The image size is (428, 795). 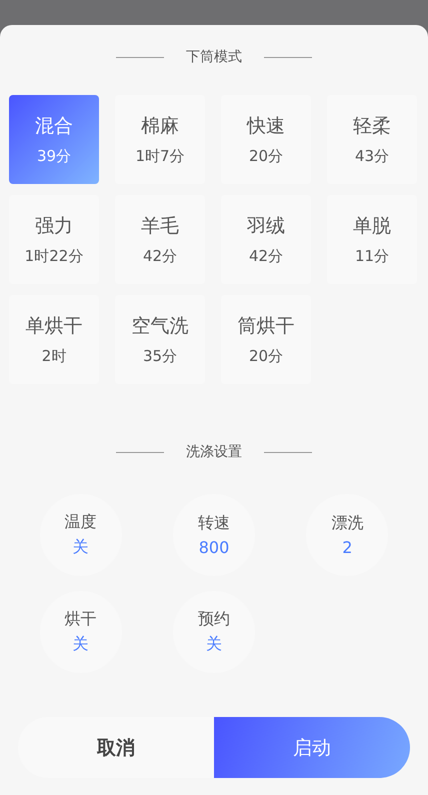 What do you see at coordinates (266, 326) in the screenshot?
I see `mode-name: 筒烘干` at bounding box center [266, 326].